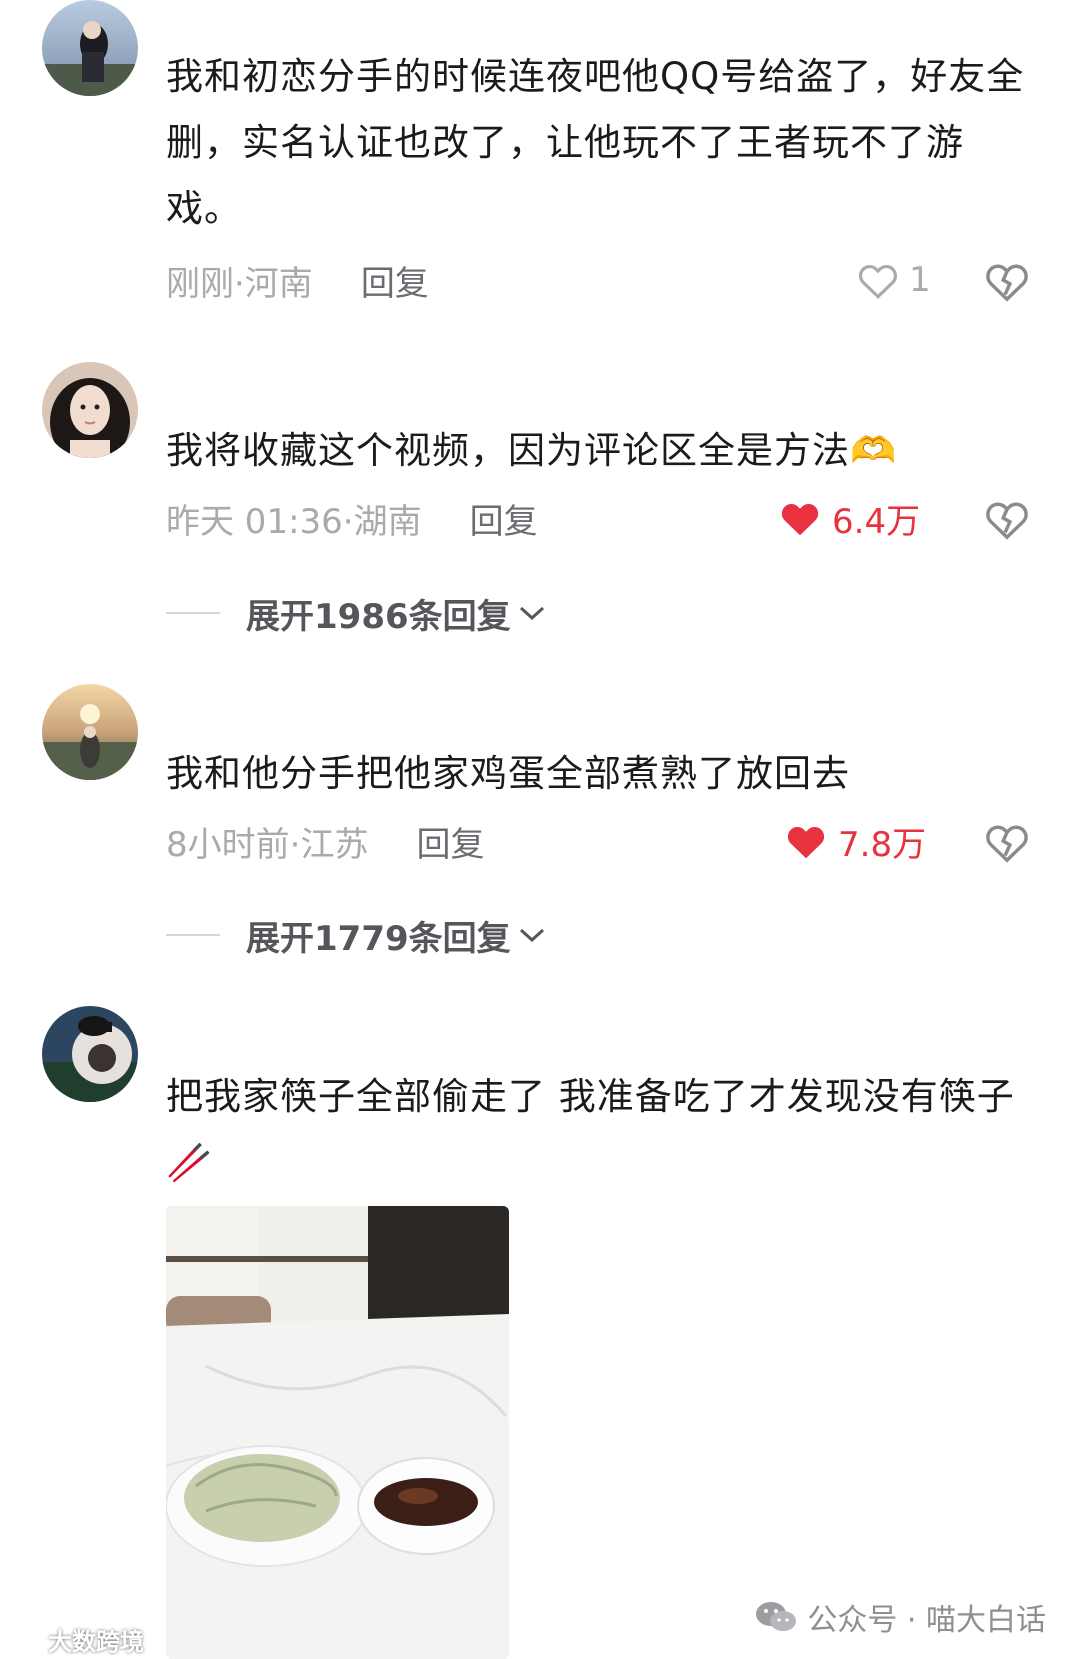  What do you see at coordinates (190, 1162) in the screenshot?
I see `chopsticks-emoji: 🥢` at bounding box center [190, 1162].